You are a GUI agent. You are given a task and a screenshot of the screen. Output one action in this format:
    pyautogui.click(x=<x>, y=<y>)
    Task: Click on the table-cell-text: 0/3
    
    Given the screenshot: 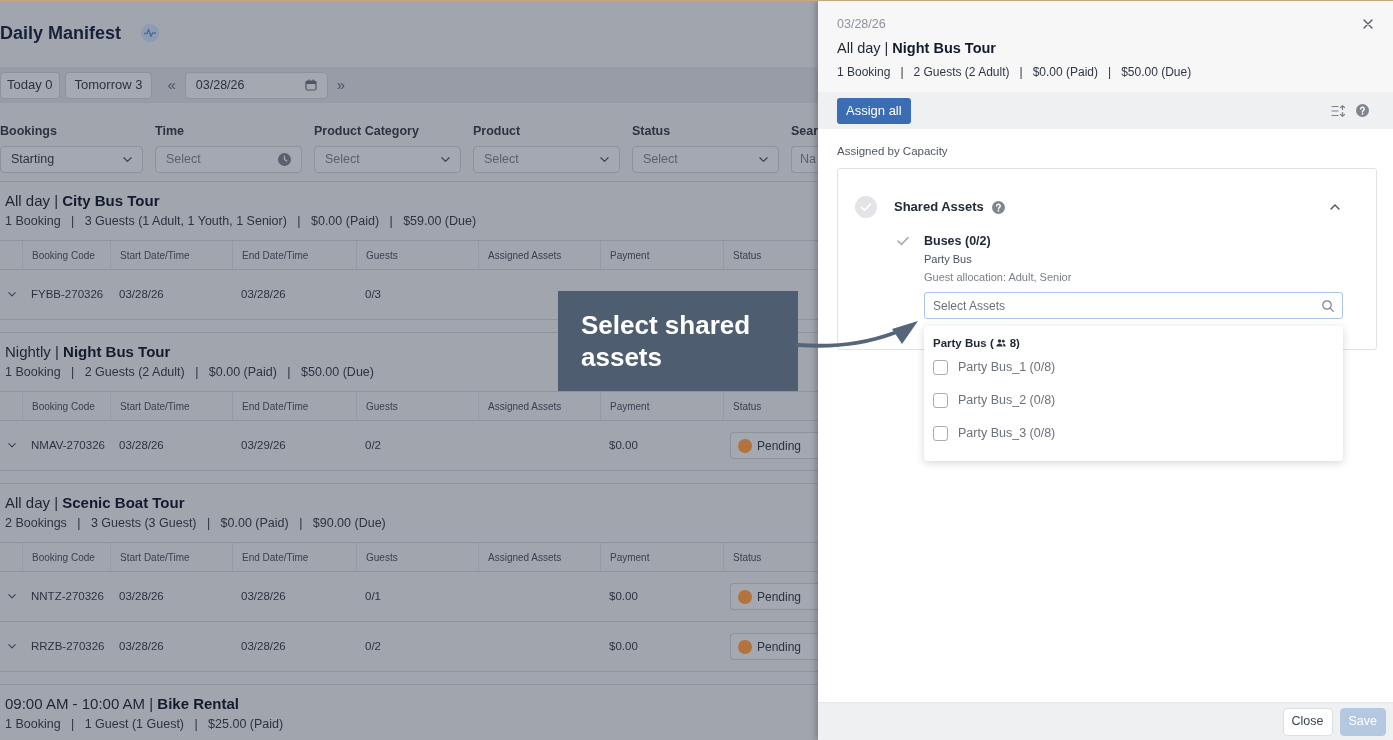 What is the action you would take?
    pyautogui.click(x=373, y=294)
    